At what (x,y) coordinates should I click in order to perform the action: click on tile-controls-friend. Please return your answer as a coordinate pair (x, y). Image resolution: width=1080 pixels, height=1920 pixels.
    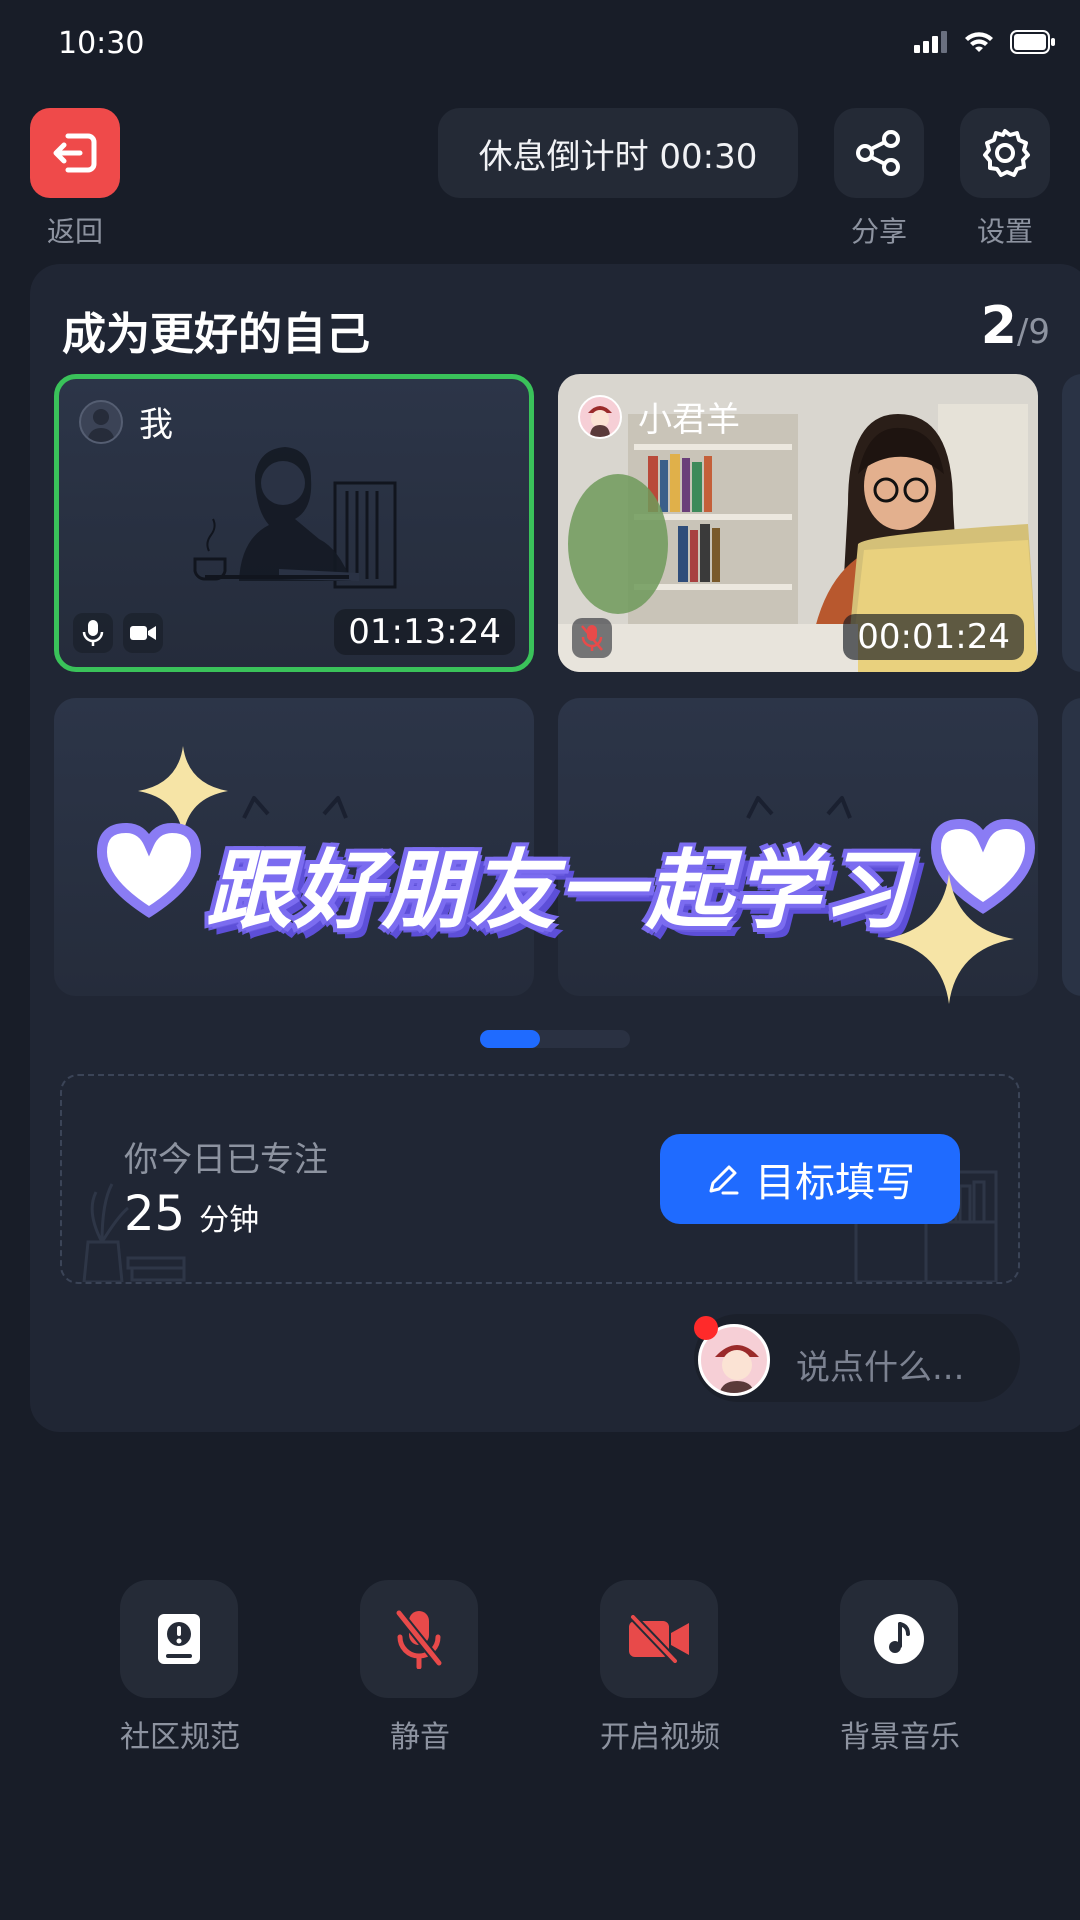
    Looking at the image, I should click on (592, 638).